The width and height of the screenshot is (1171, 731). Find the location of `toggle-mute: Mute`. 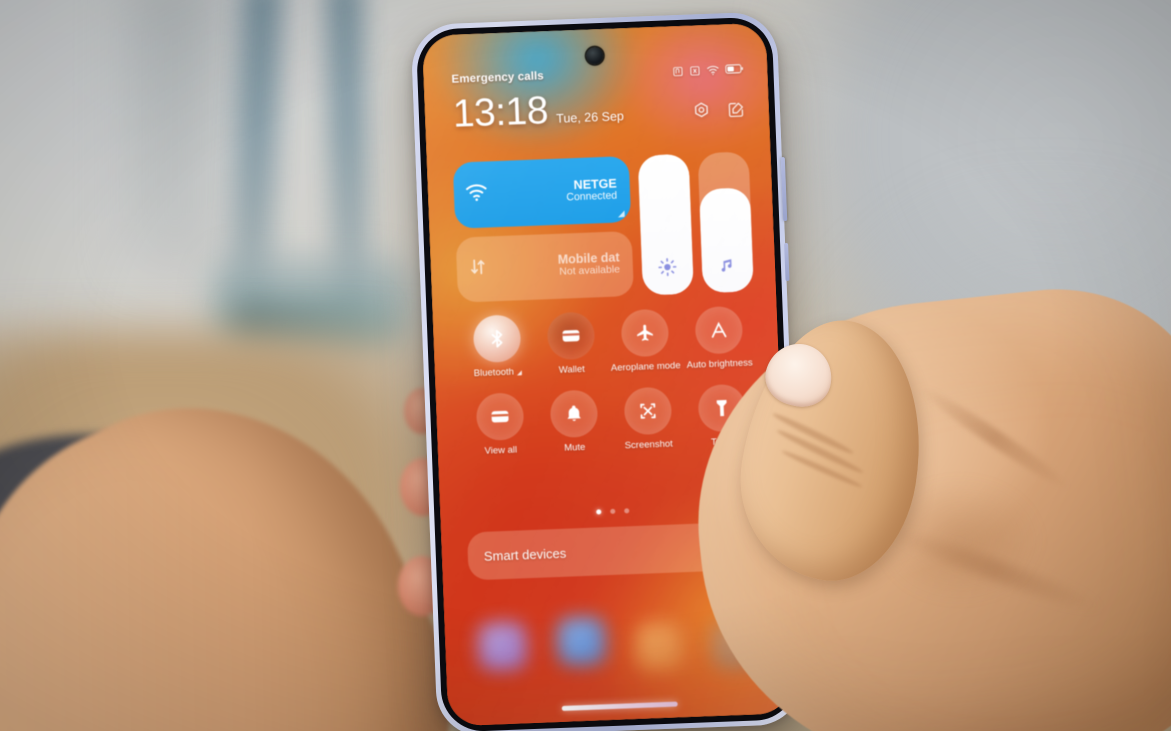

toggle-mute: Mute is located at coordinates (574, 422).